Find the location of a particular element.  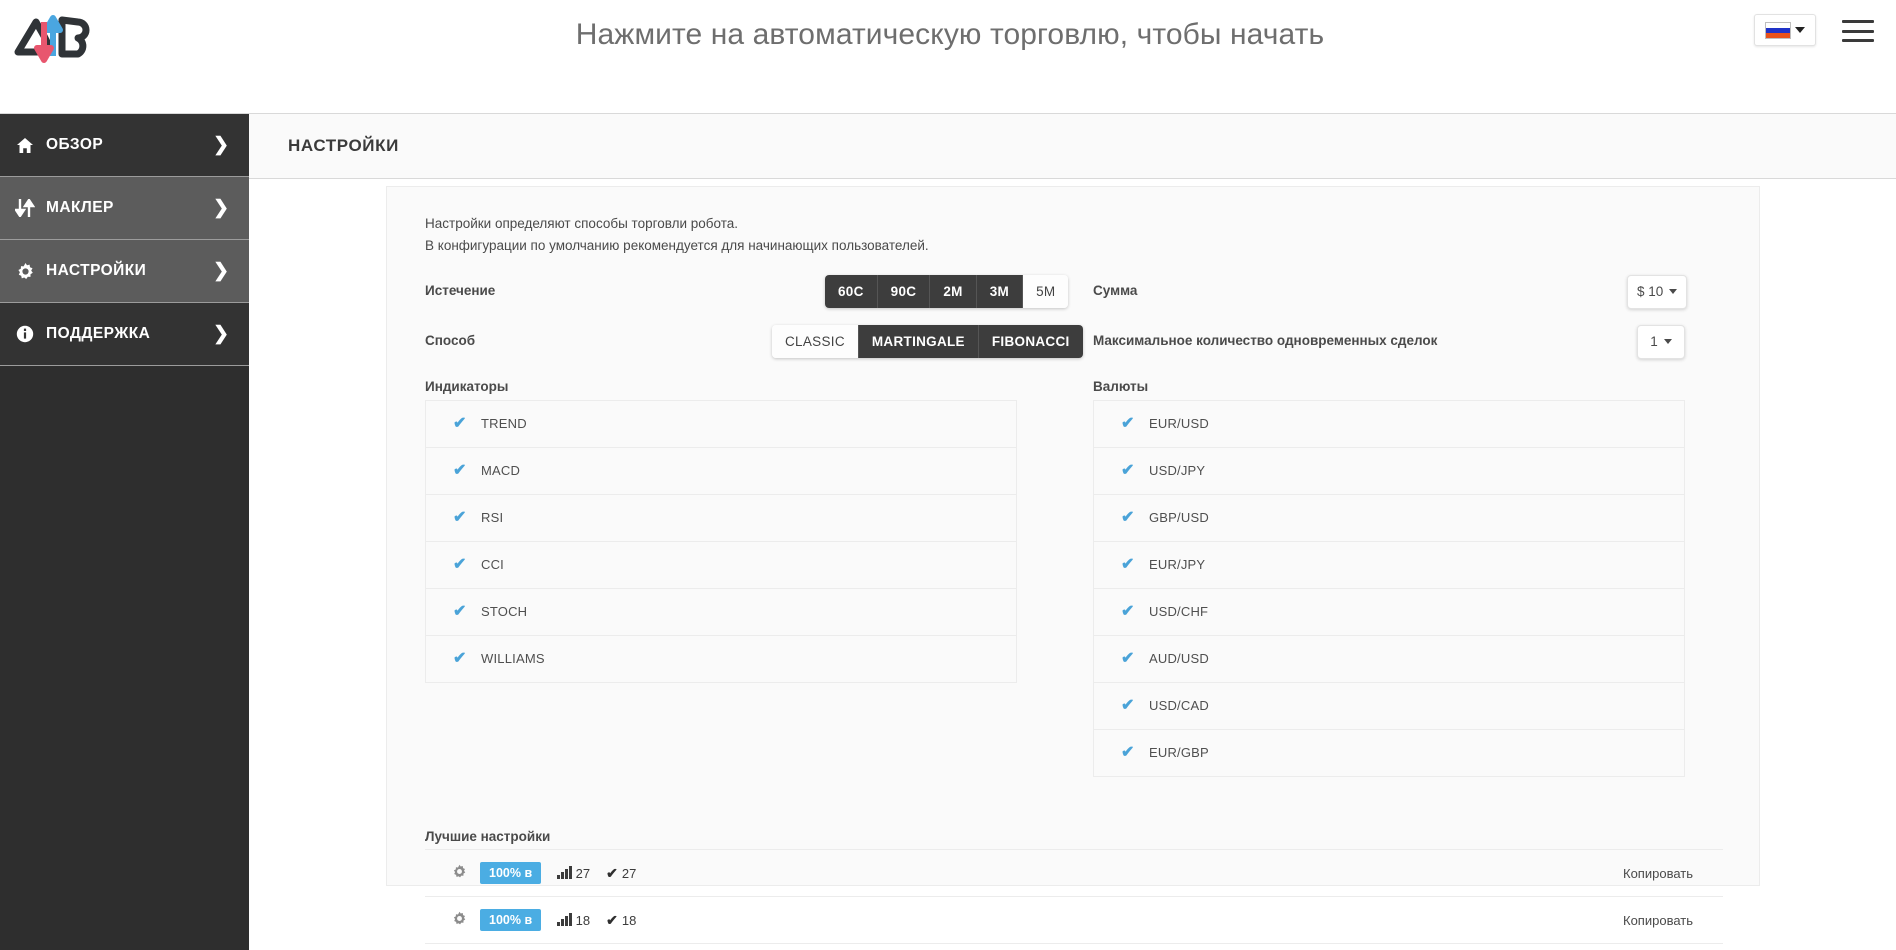

currency-label: AUD/USD is located at coordinates (1179, 659).